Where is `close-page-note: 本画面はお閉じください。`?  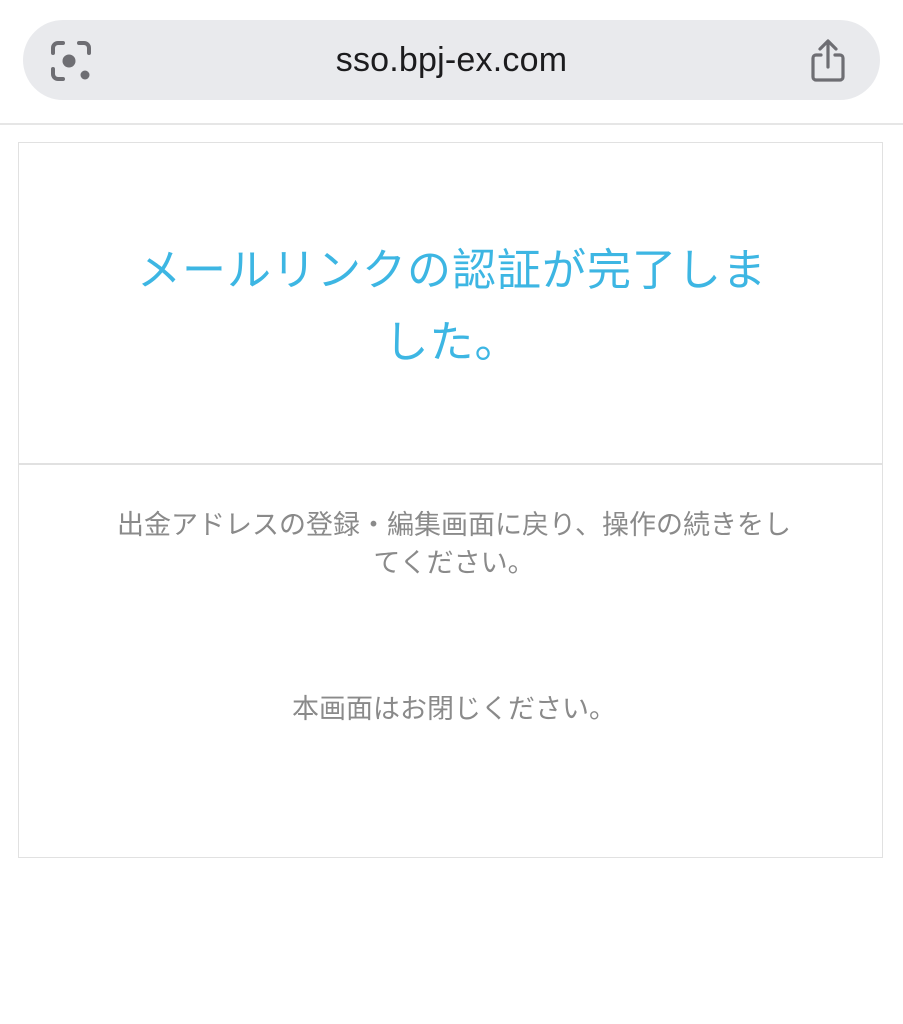
close-page-note: 本画面はお閉じください。 is located at coordinates (454, 709).